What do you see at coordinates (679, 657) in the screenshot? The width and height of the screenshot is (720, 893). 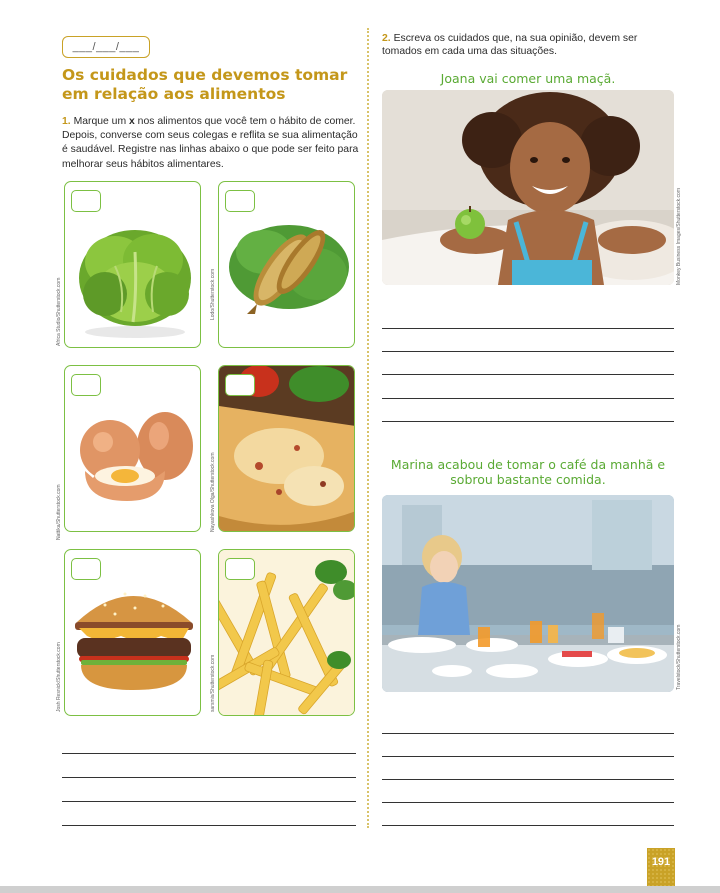 I see `credit-scenario-2: Travelstock/Shutterstock.com` at bounding box center [679, 657].